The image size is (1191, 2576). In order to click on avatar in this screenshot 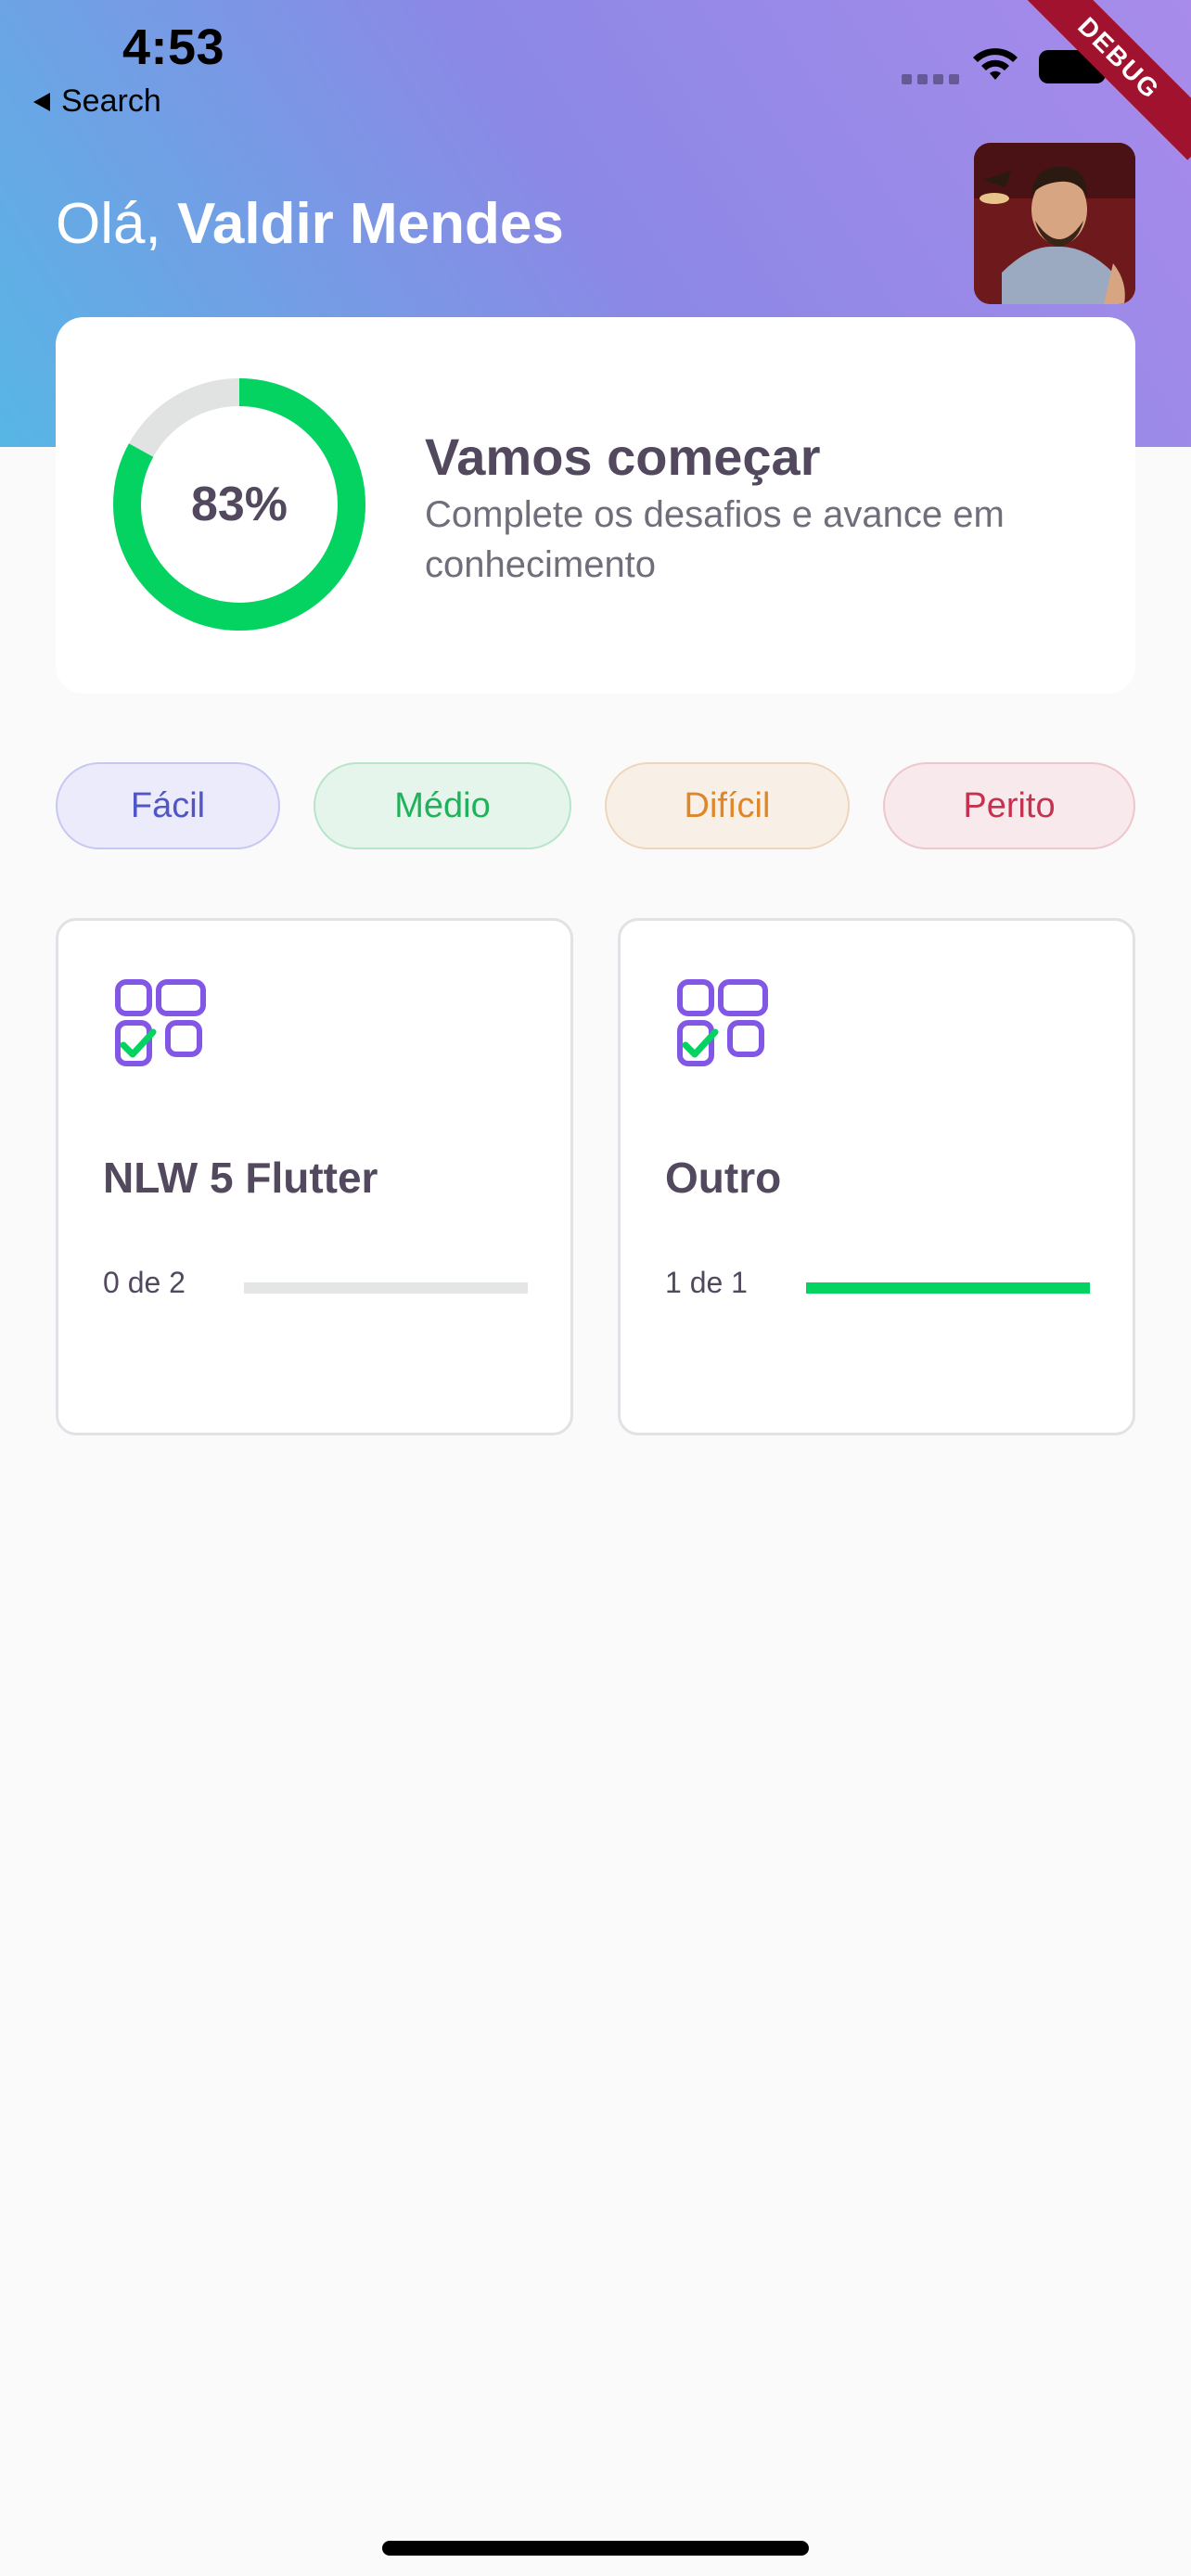, I will do `click(1054, 223)`.